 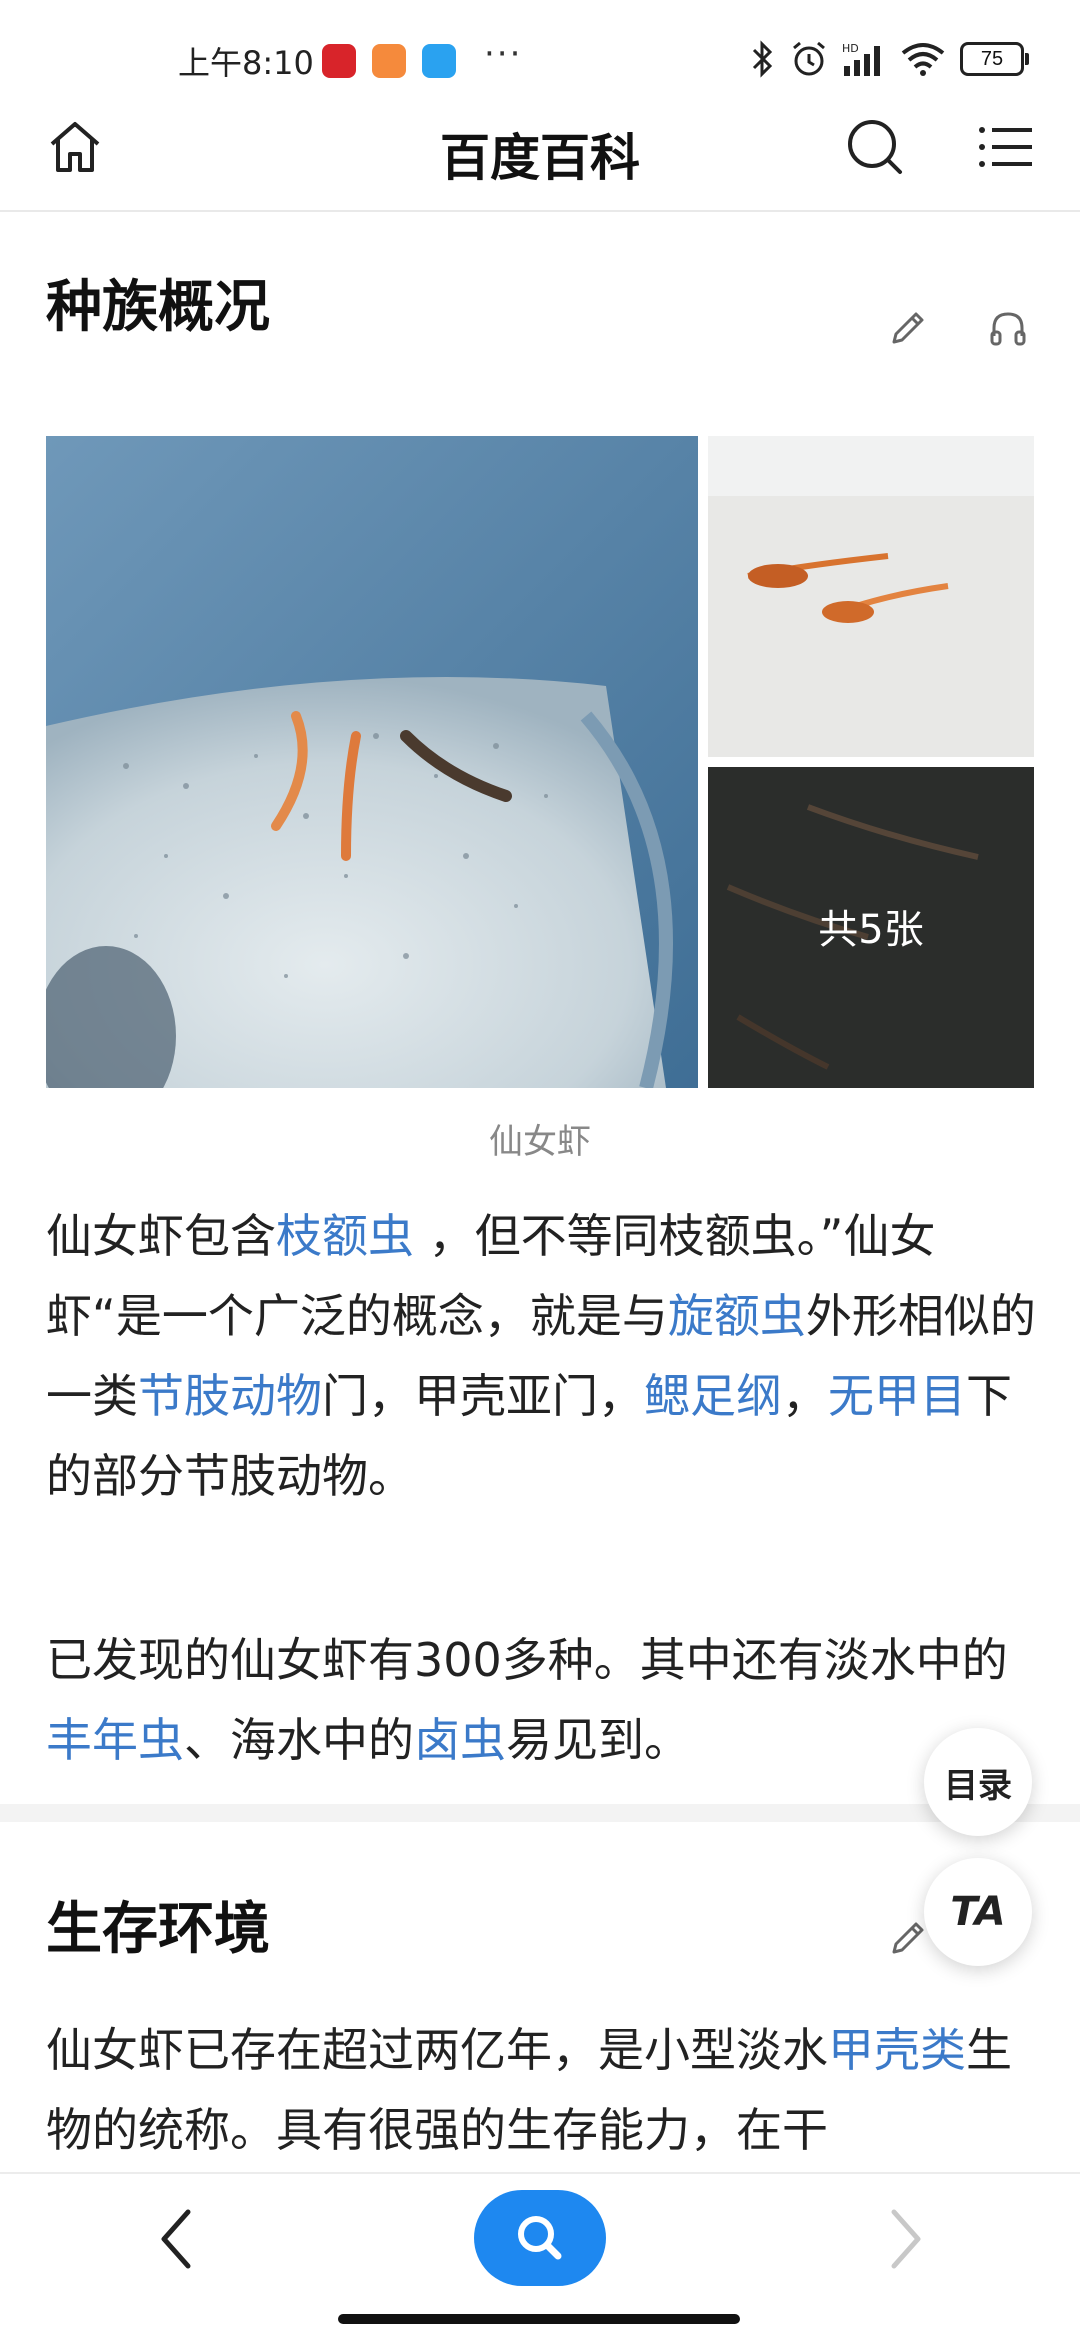 What do you see at coordinates (345, 1236) in the screenshot?
I see `link: 枝额虫` at bounding box center [345, 1236].